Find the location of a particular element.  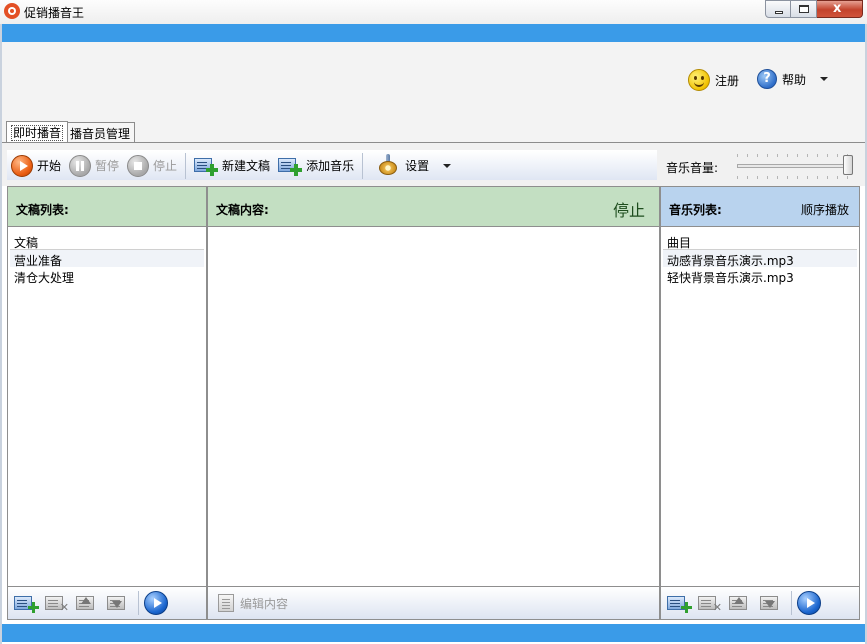

help-button: ? 帮助 is located at coordinates (793, 79).